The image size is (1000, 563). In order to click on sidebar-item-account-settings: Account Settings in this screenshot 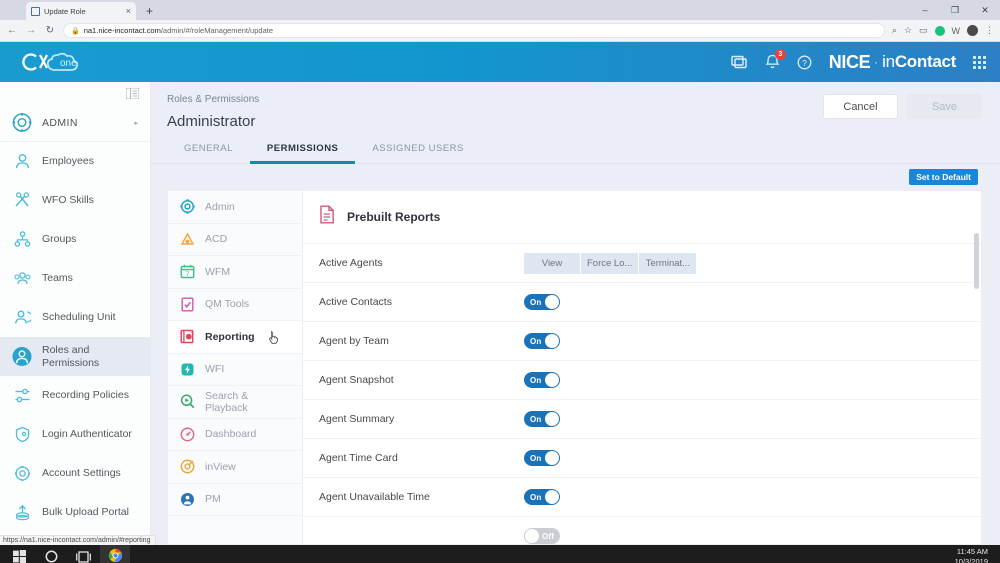, I will do `click(75, 473)`.